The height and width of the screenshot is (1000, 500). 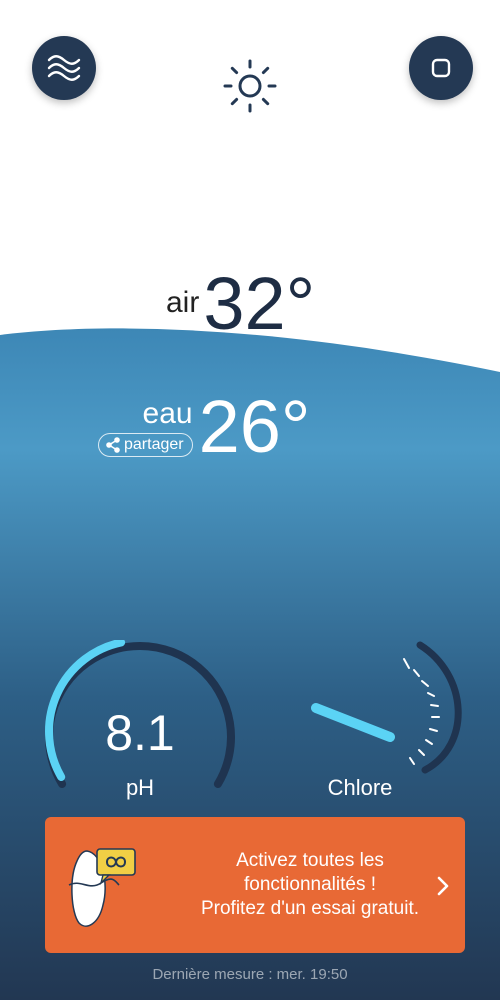 I want to click on air-temperature: air 32°, so click(x=240, y=304).